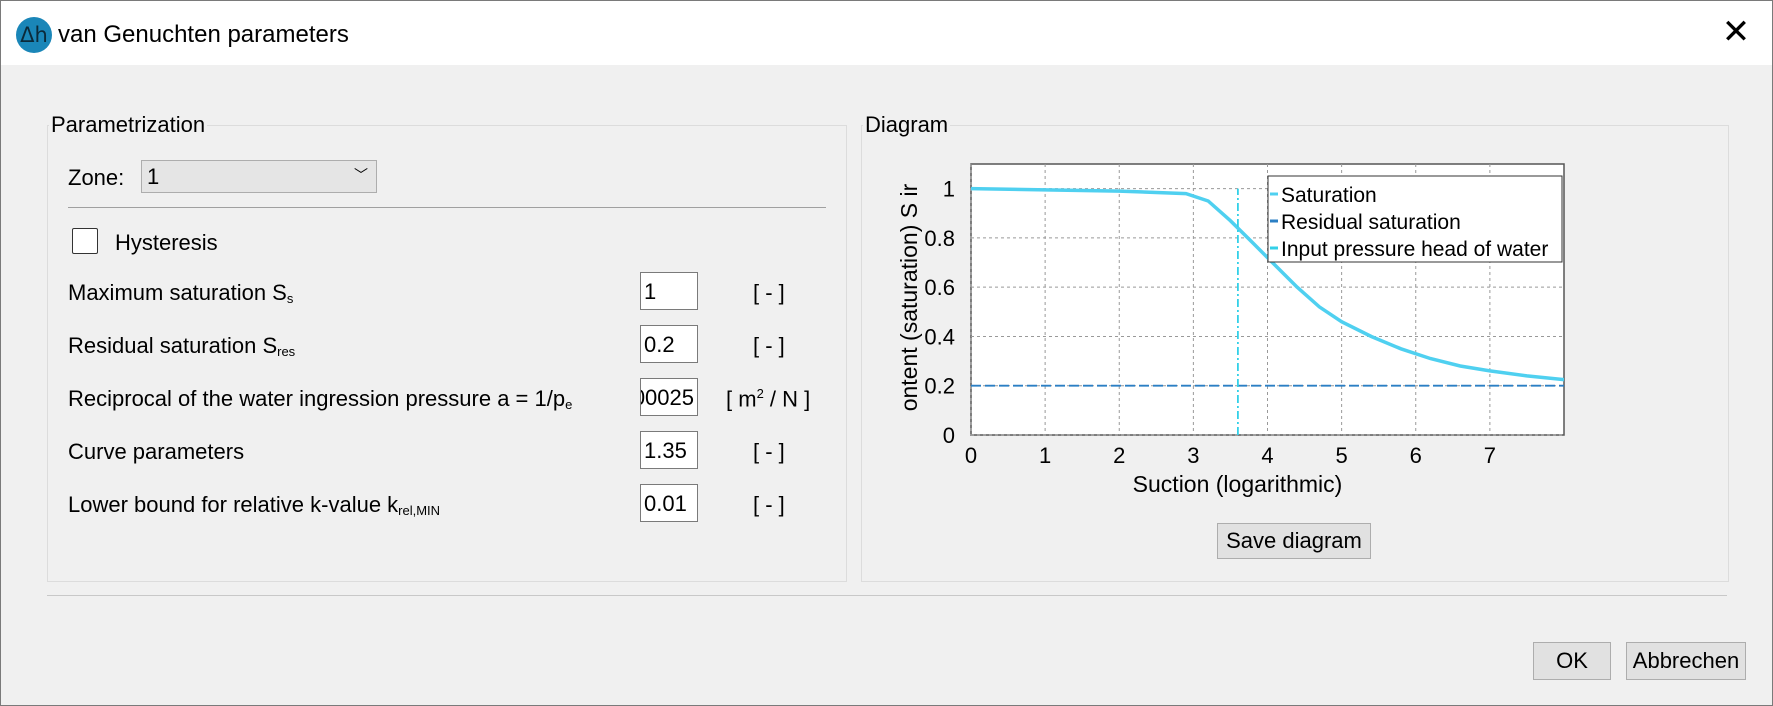  Describe the element at coordinates (1238, 484) in the screenshot. I see `x-axis-title: Suction (logarithmic)` at that location.